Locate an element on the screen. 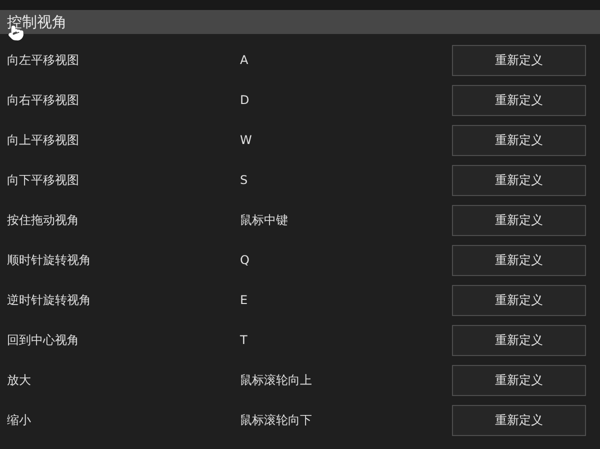 Image resolution: width=600 pixels, height=449 pixels. key-binding: 鼠标滚轮向下 is located at coordinates (276, 420).